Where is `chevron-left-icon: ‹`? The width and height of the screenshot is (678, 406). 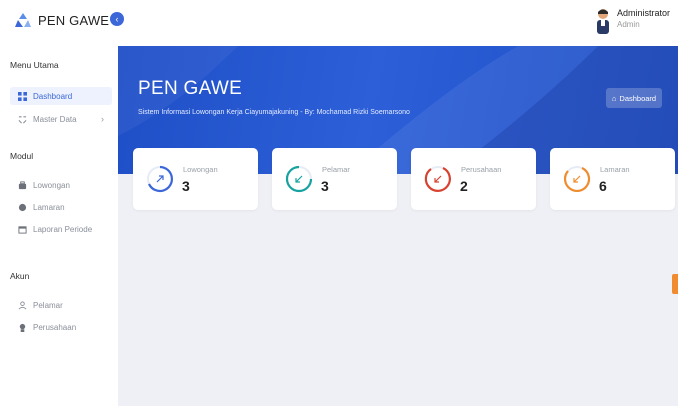
chevron-left-icon: ‹ is located at coordinates (117, 19).